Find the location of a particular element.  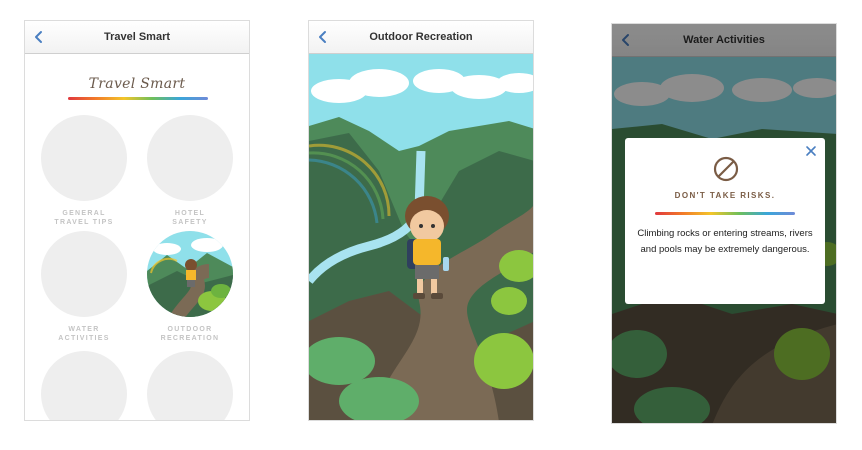

nav-title: Travel Smart is located at coordinates (137, 37).